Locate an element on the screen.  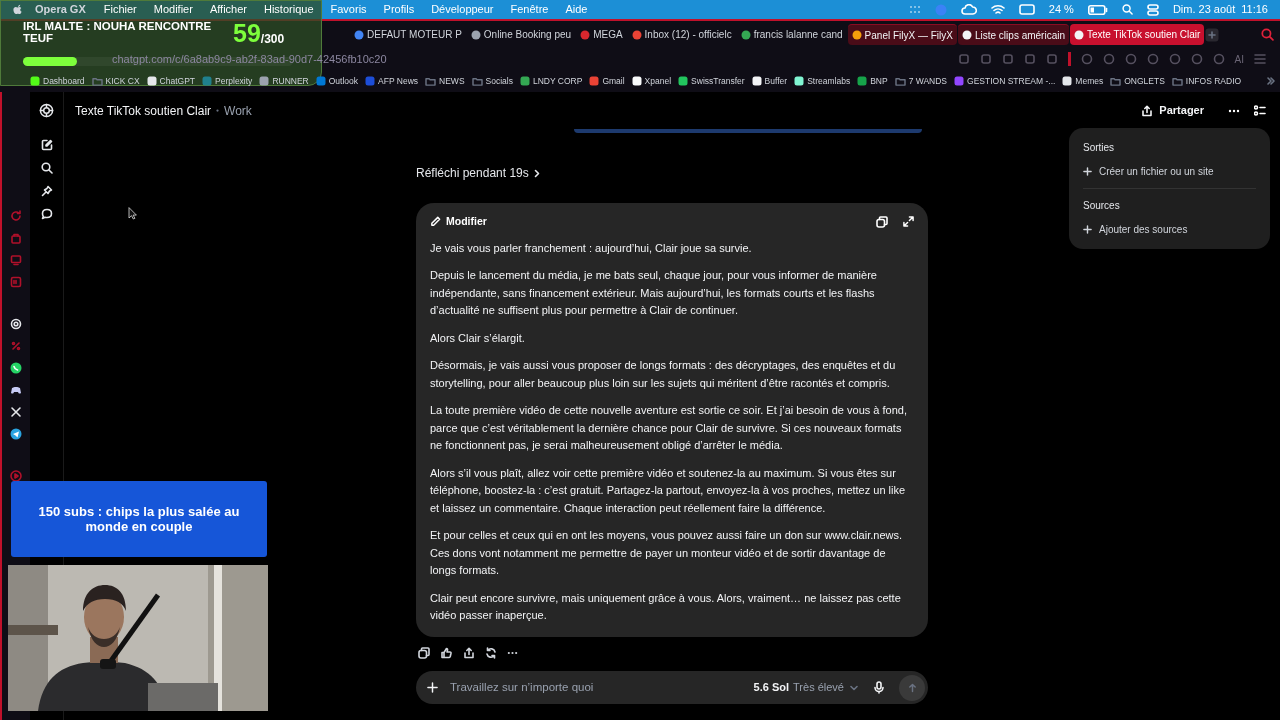
browser-tab: Online Booking peu is located at coordinates (521, 34).